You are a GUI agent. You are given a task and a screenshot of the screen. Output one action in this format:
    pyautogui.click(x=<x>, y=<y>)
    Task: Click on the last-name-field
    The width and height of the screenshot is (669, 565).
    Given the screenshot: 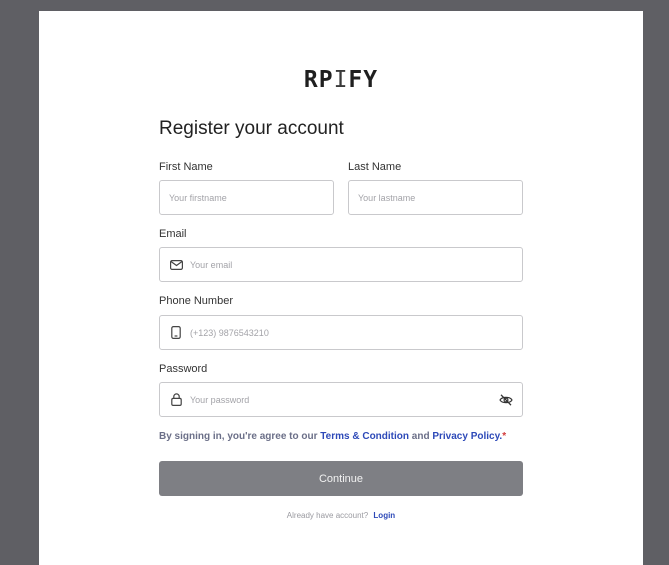 What is the action you would take?
    pyautogui.click(x=435, y=197)
    